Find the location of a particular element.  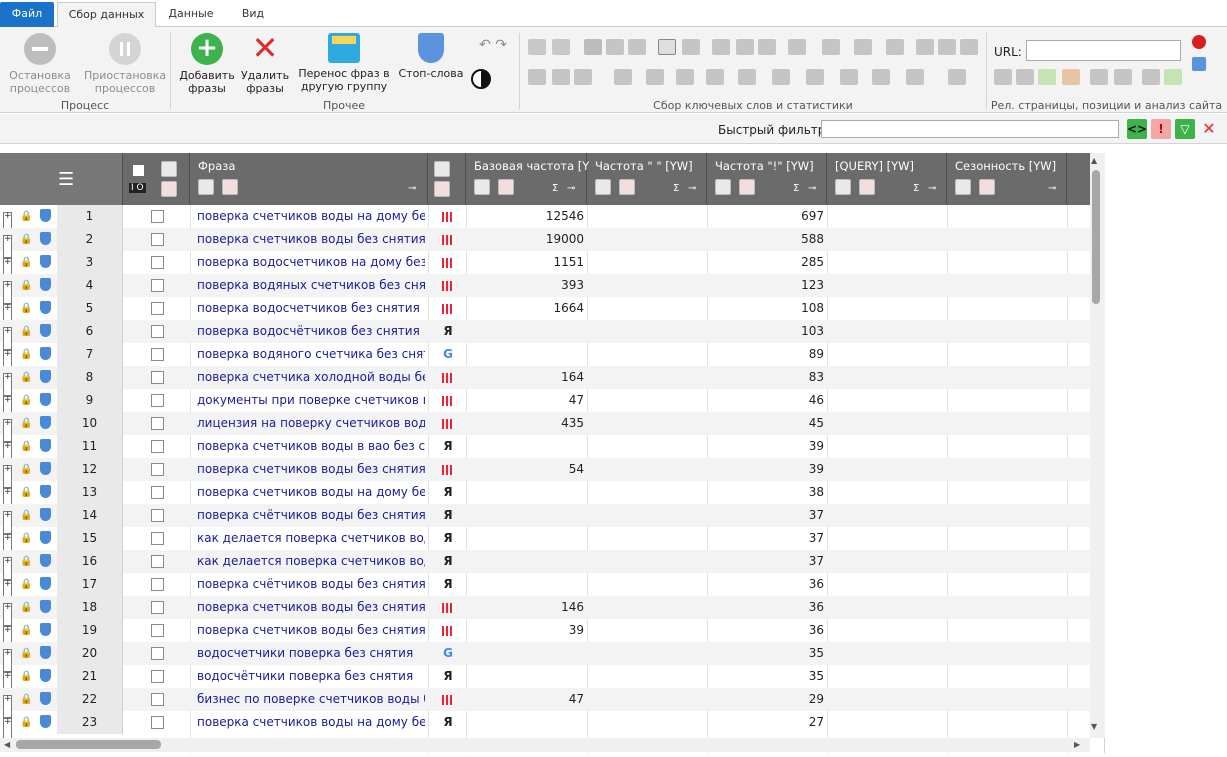

select-column-header: I O is located at coordinates (156, 179).